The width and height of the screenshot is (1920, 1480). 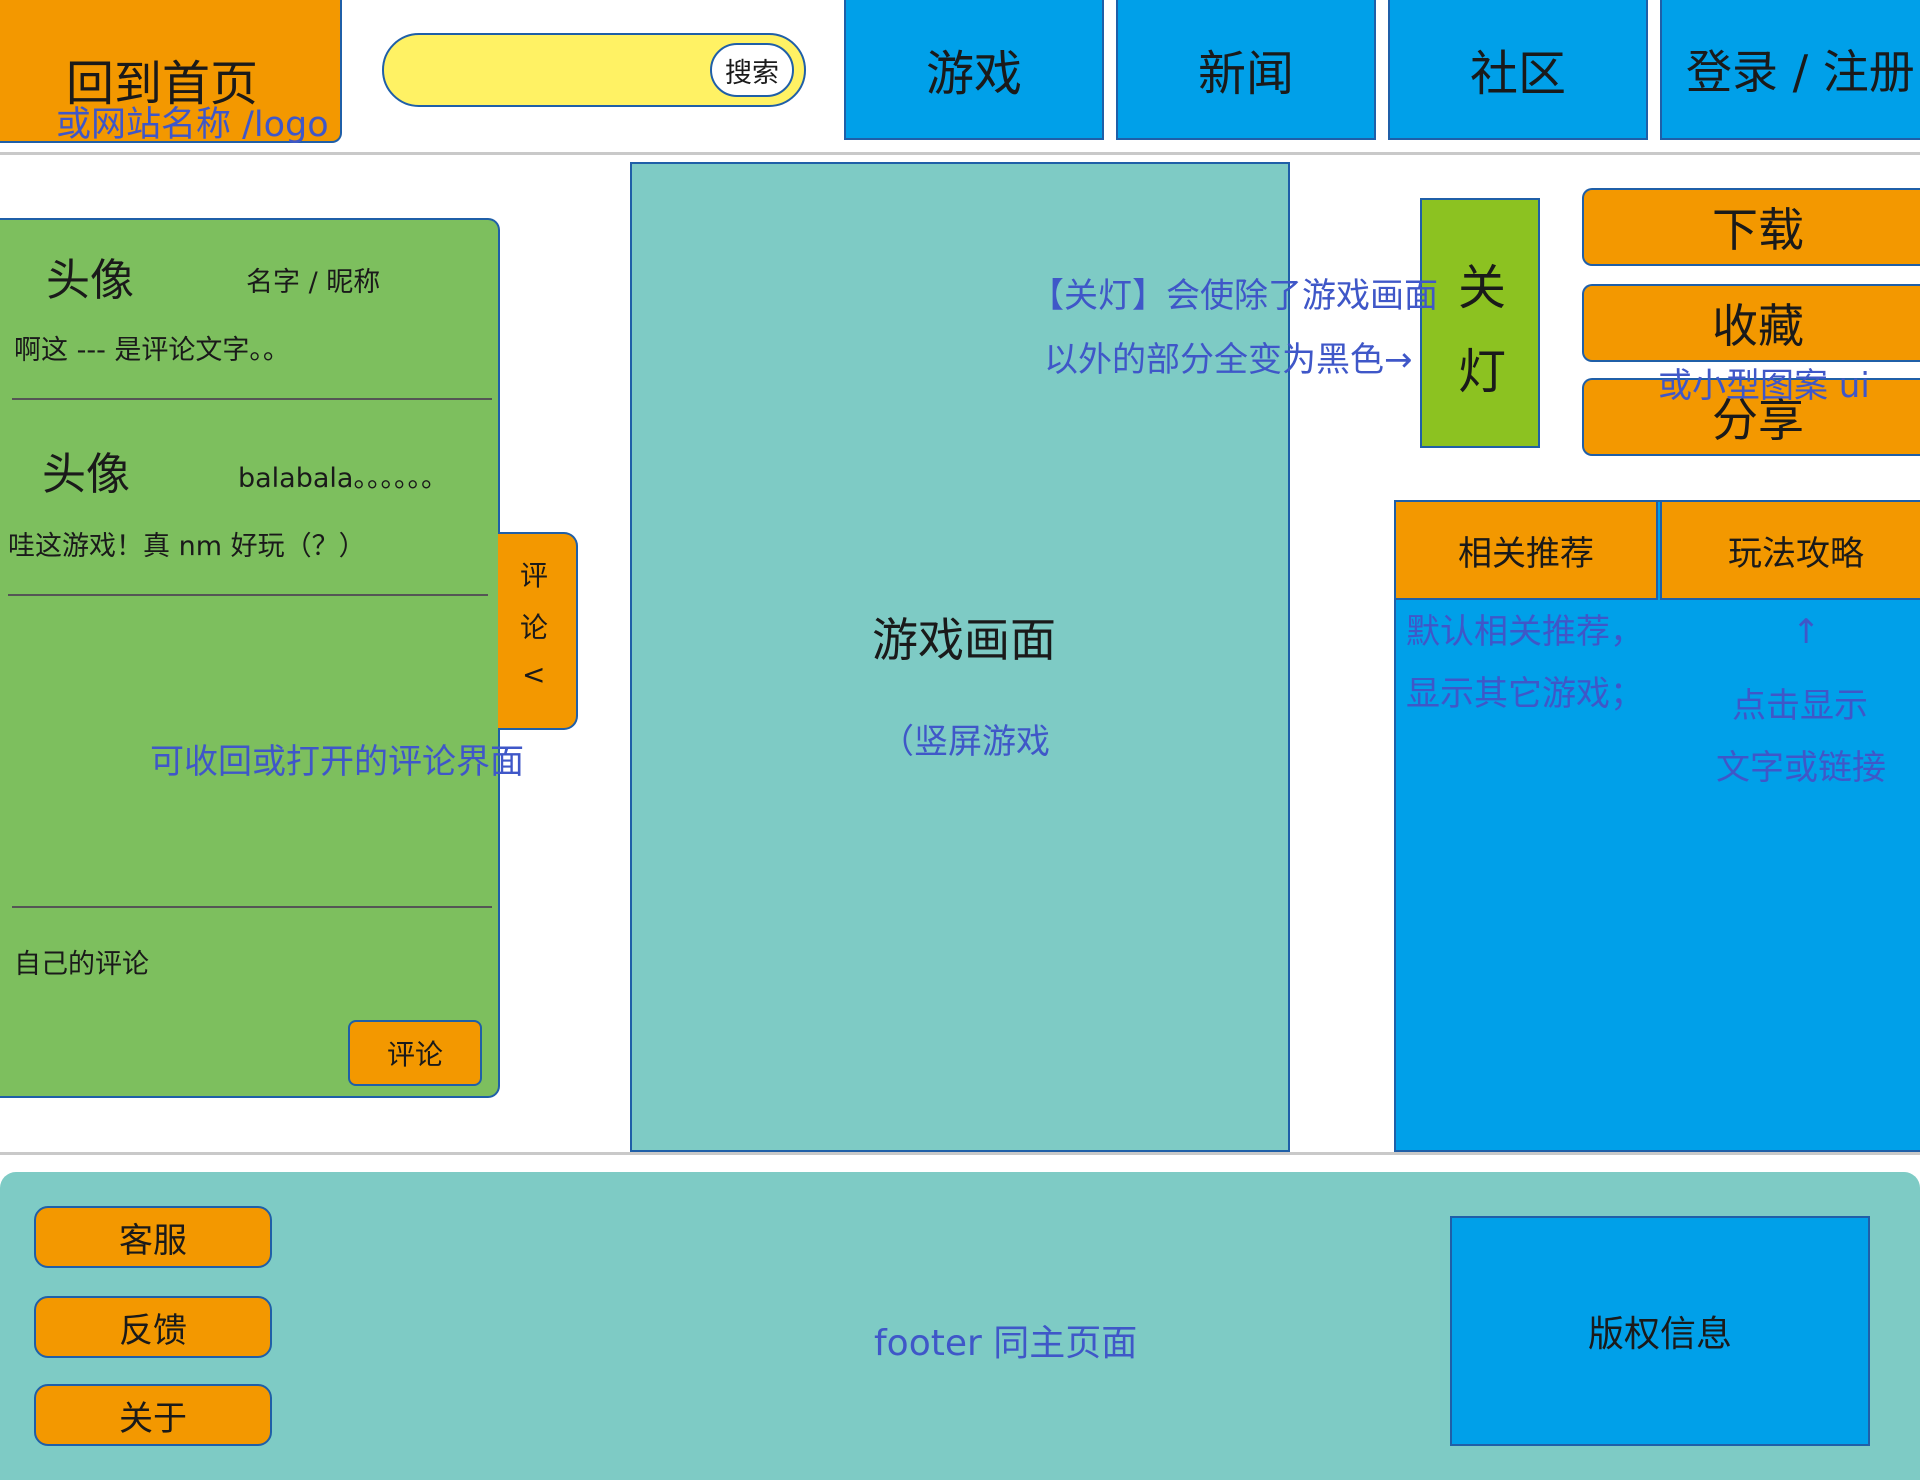 What do you see at coordinates (1480, 323) in the screenshot?
I see `lights-off-button: 关 灯` at bounding box center [1480, 323].